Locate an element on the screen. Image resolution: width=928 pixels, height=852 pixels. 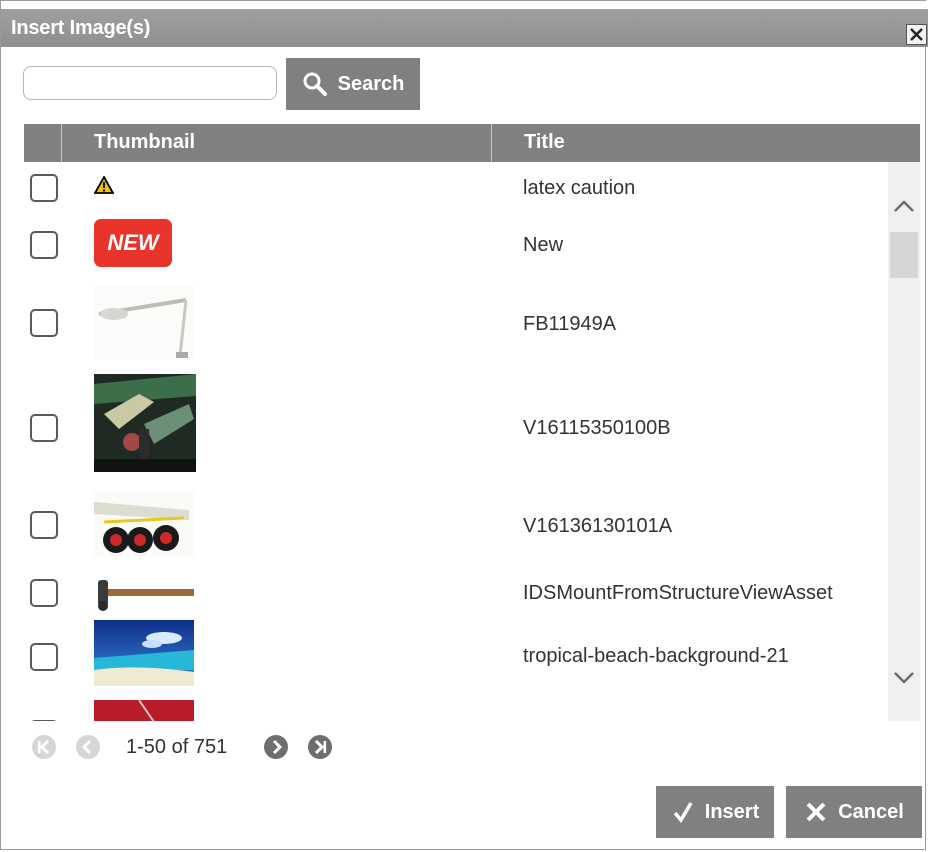
warning-triangle-thumbnail is located at coordinates (104, 185).